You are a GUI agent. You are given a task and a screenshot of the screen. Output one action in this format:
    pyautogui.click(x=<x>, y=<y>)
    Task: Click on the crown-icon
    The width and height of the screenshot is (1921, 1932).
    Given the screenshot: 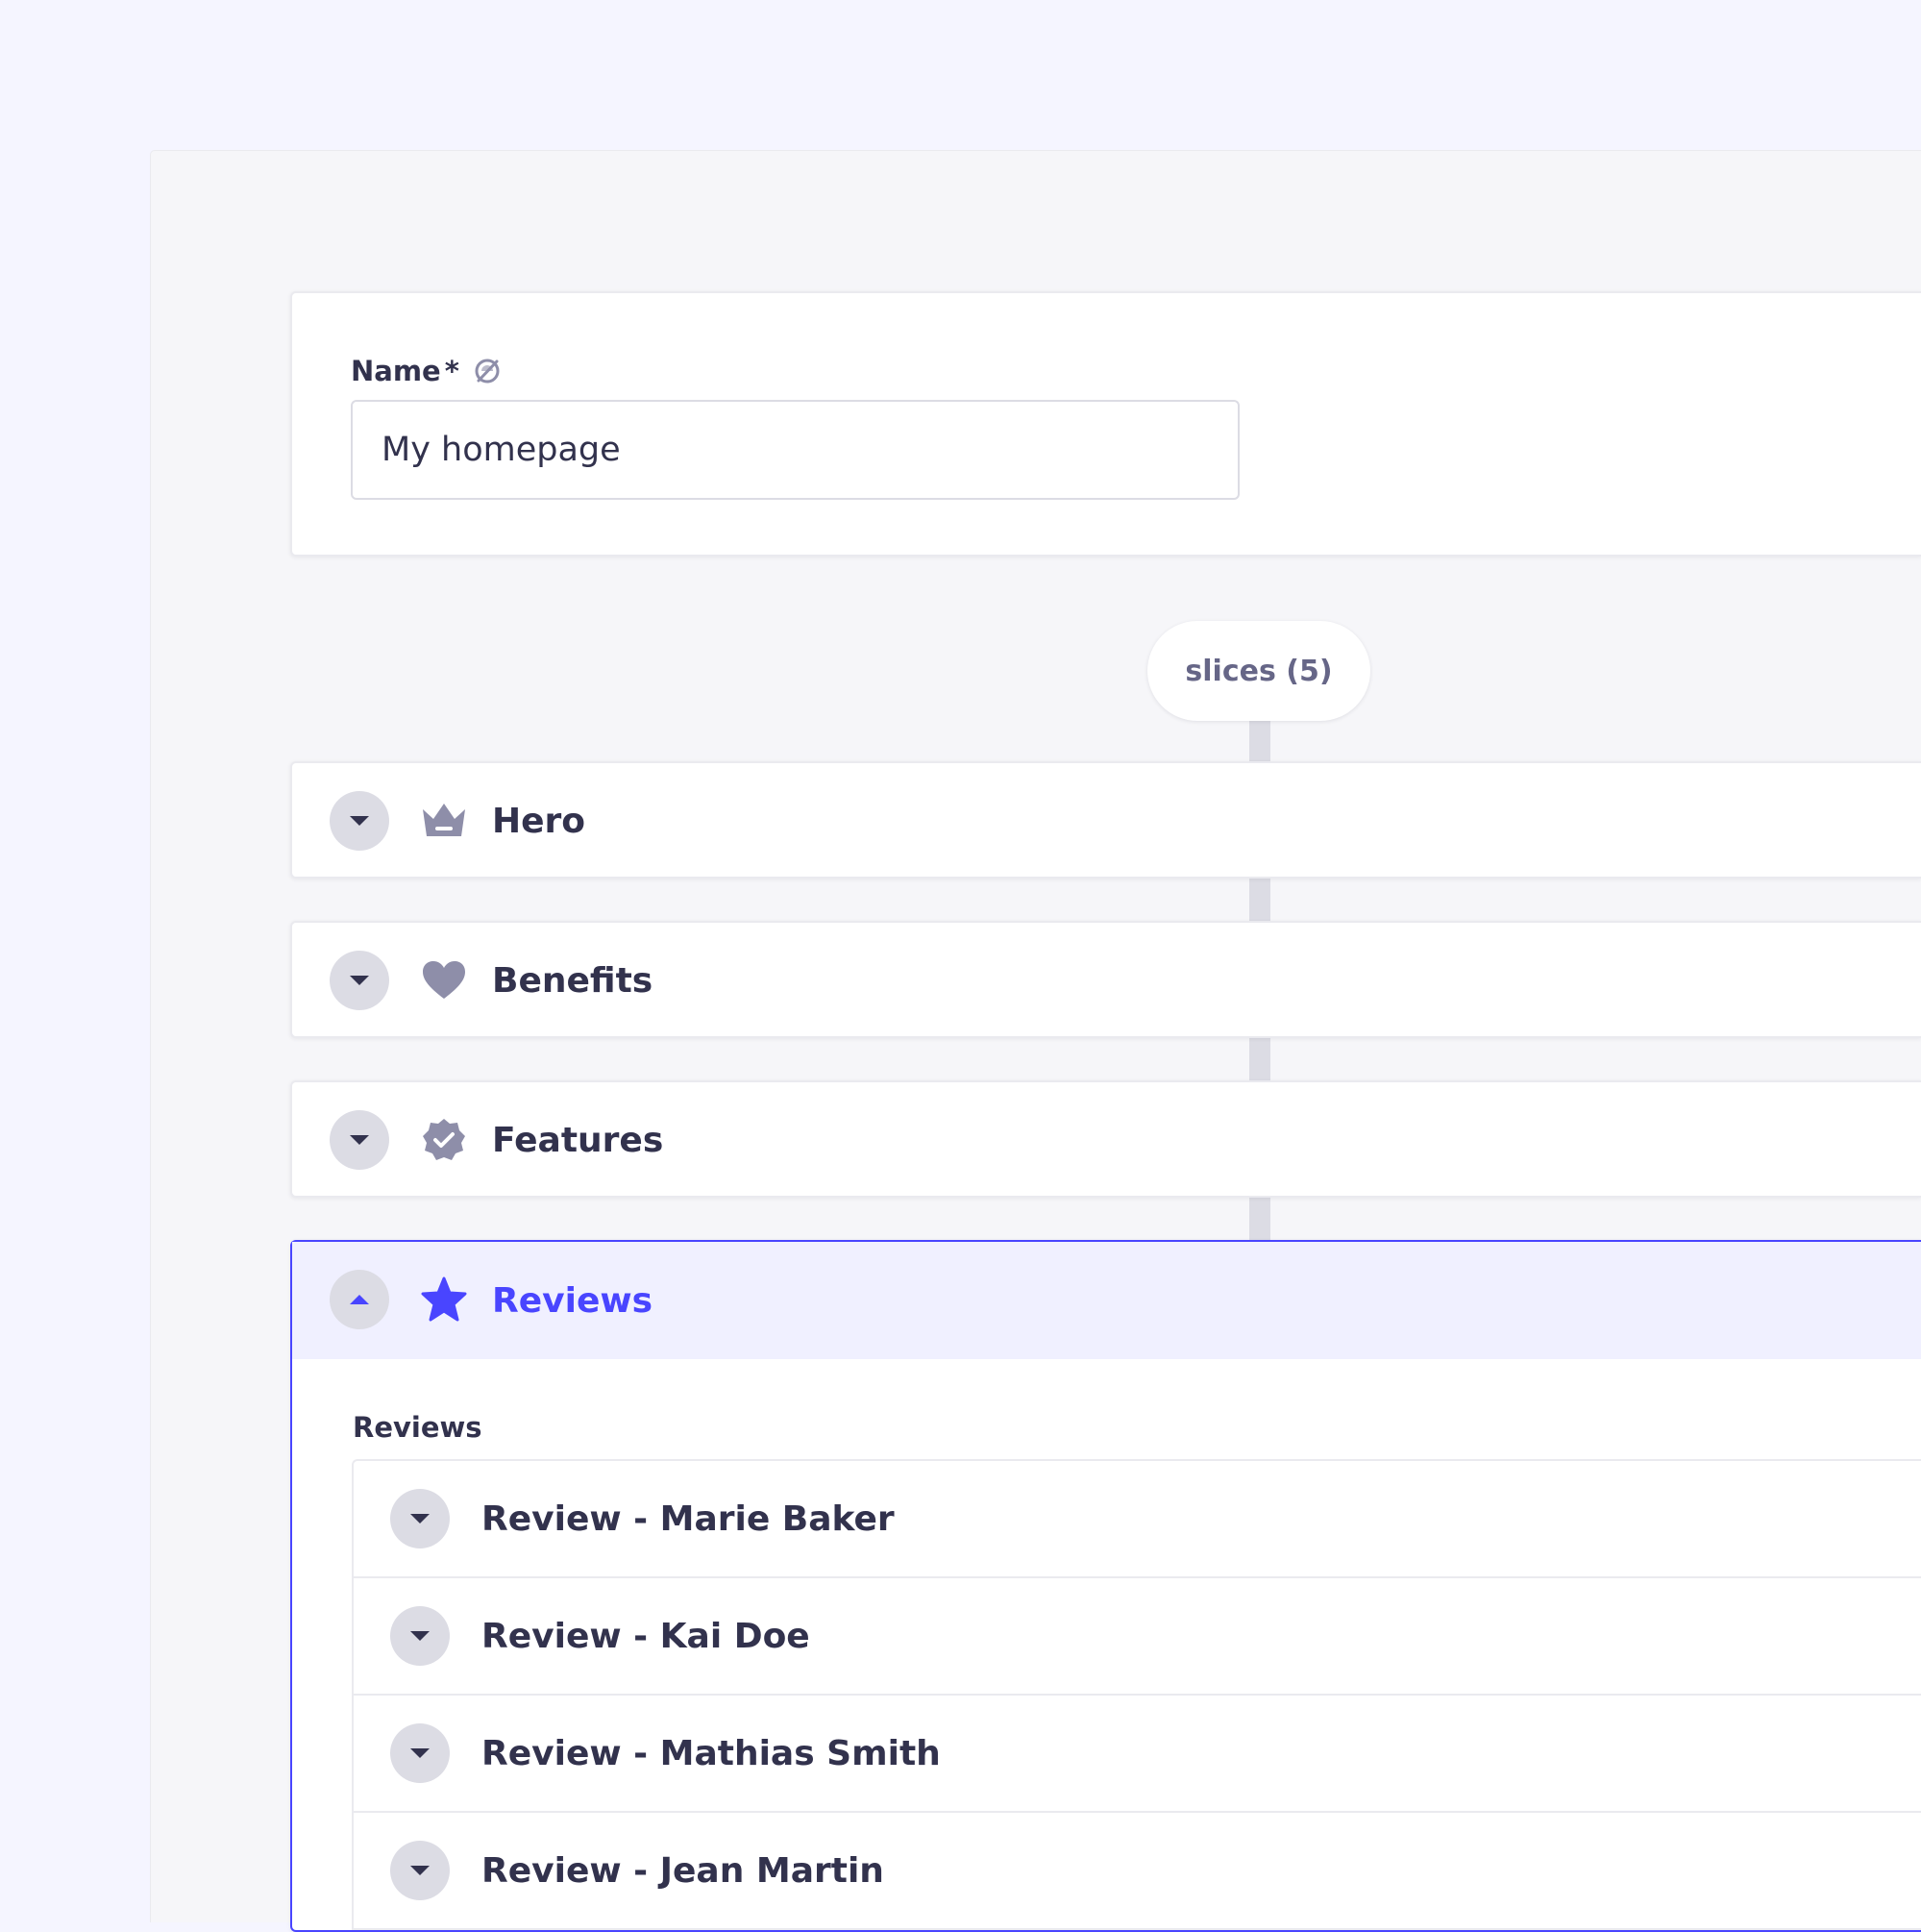 What is the action you would take?
    pyautogui.click(x=444, y=821)
    